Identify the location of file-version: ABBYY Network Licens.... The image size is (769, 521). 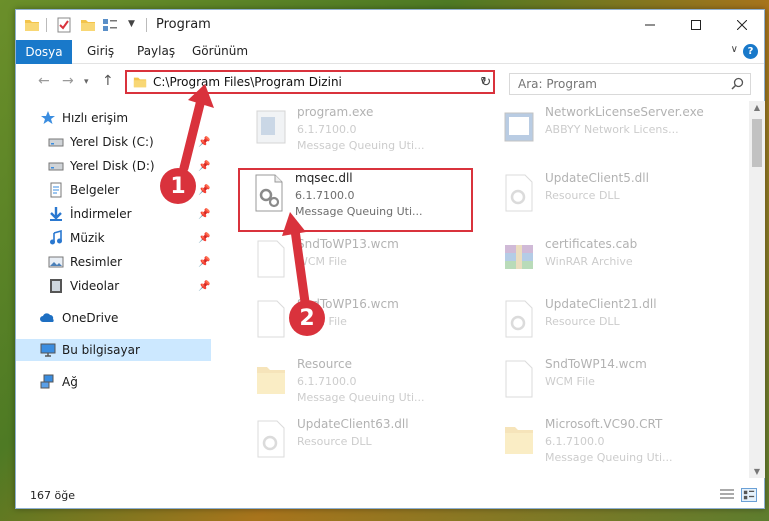
(612, 129).